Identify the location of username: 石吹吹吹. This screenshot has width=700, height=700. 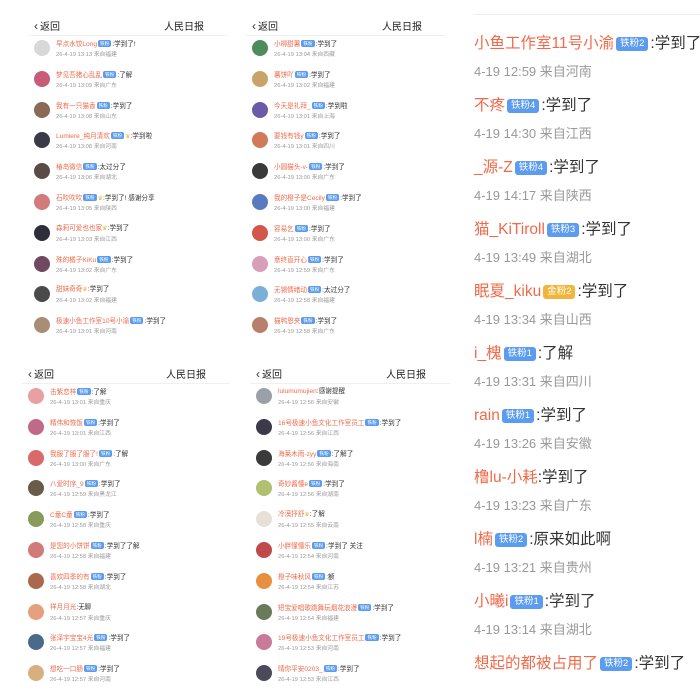
(69, 198).